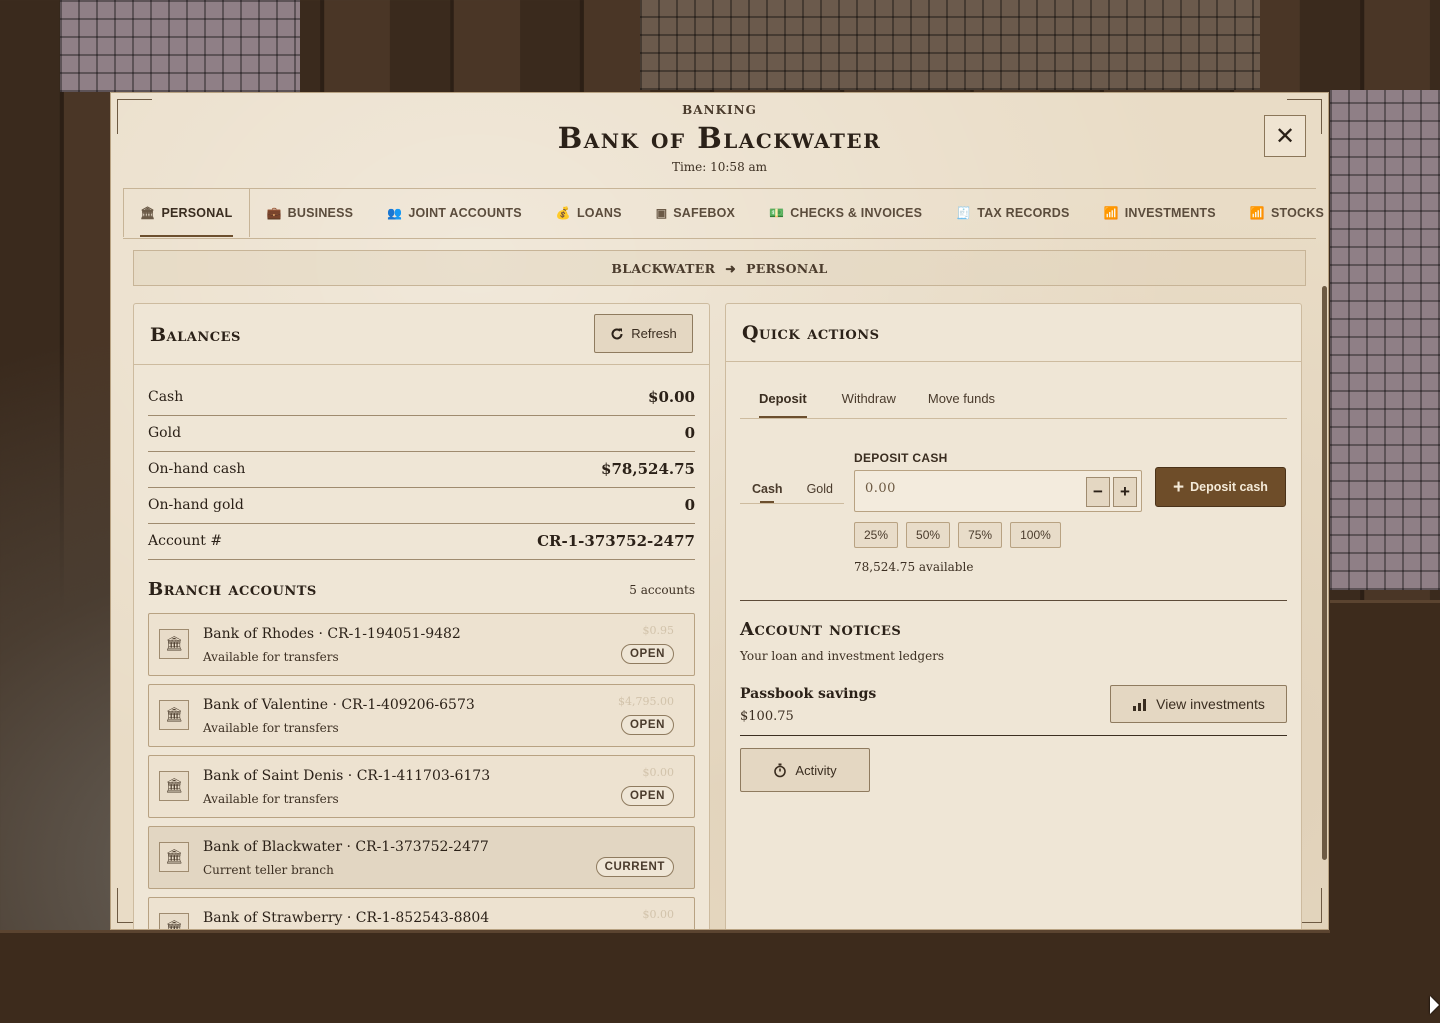 The image size is (1440, 1023). What do you see at coordinates (980, 535) in the screenshot?
I see `preset-75-button: 75%` at bounding box center [980, 535].